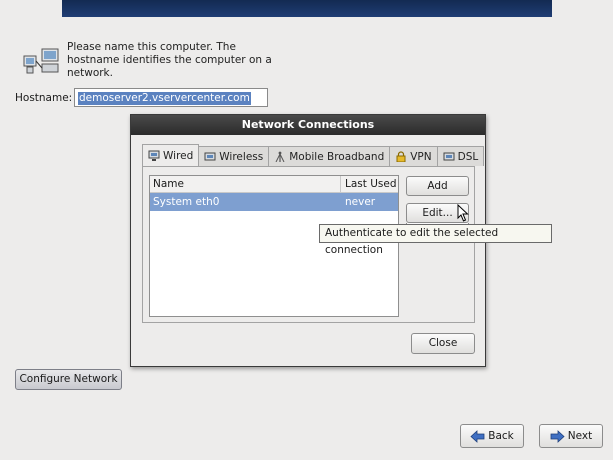 The image size is (613, 460). What do you see at coordinates (210, 156) in the screenshot?
I see `wireless-icon` at bounding box center [210, 156].